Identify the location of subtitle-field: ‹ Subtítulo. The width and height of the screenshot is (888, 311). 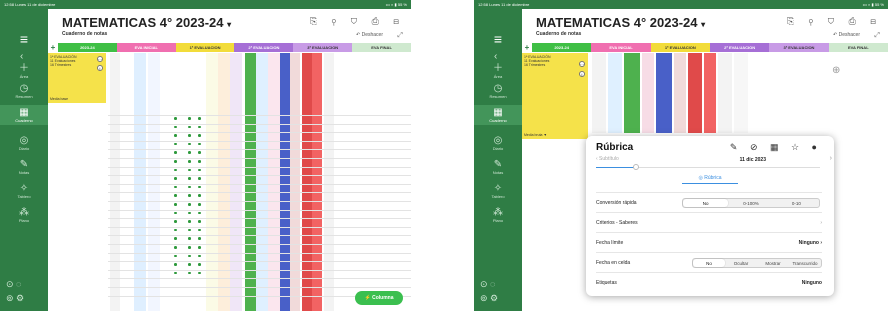
(607, 159).